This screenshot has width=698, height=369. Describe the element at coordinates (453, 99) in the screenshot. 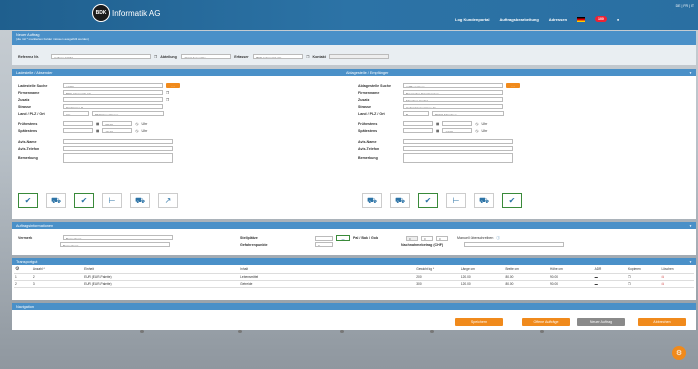

I see `unloading-extra-input: München GmbH` at that location.